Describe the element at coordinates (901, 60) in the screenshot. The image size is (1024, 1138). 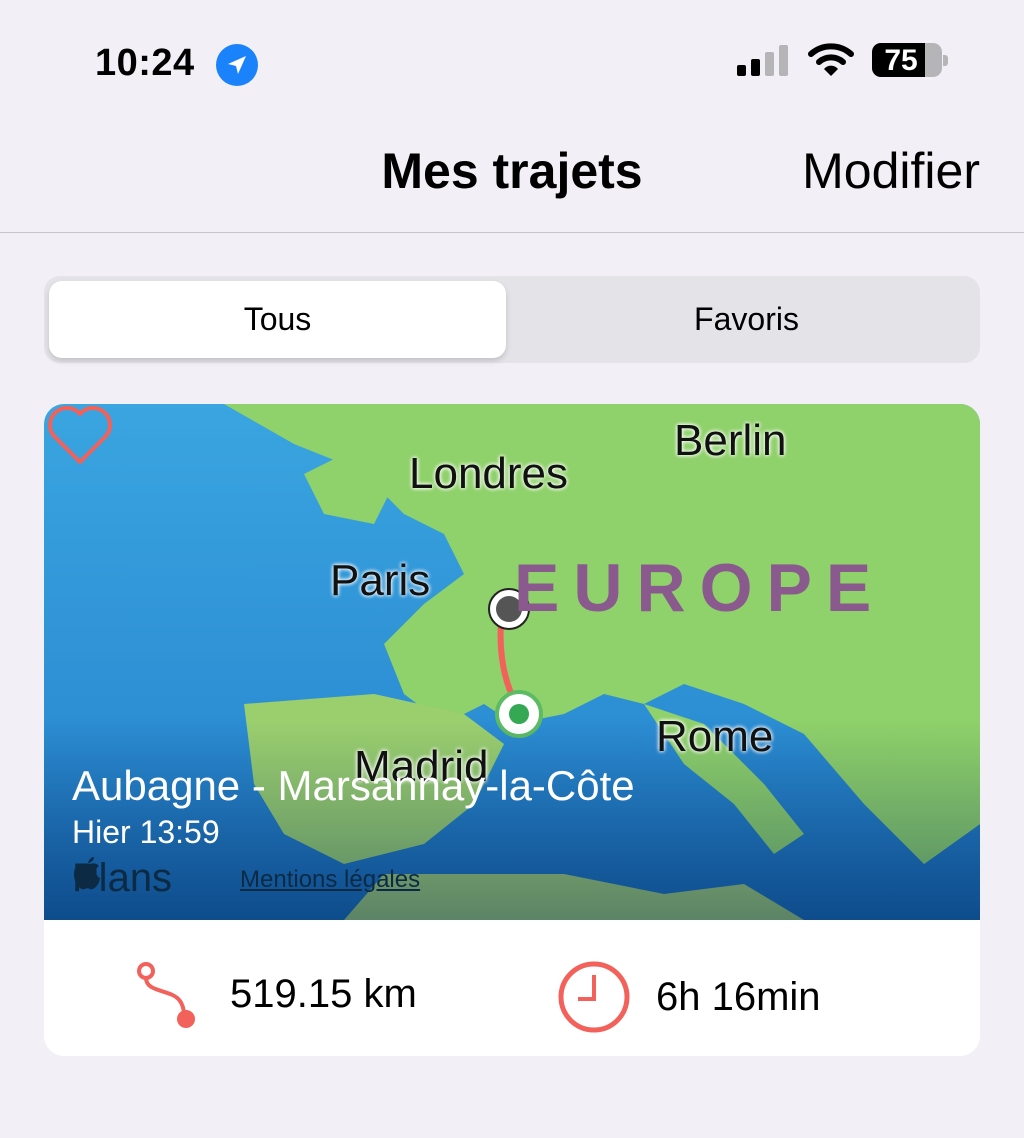
I see `battery-level: 75` at that location.